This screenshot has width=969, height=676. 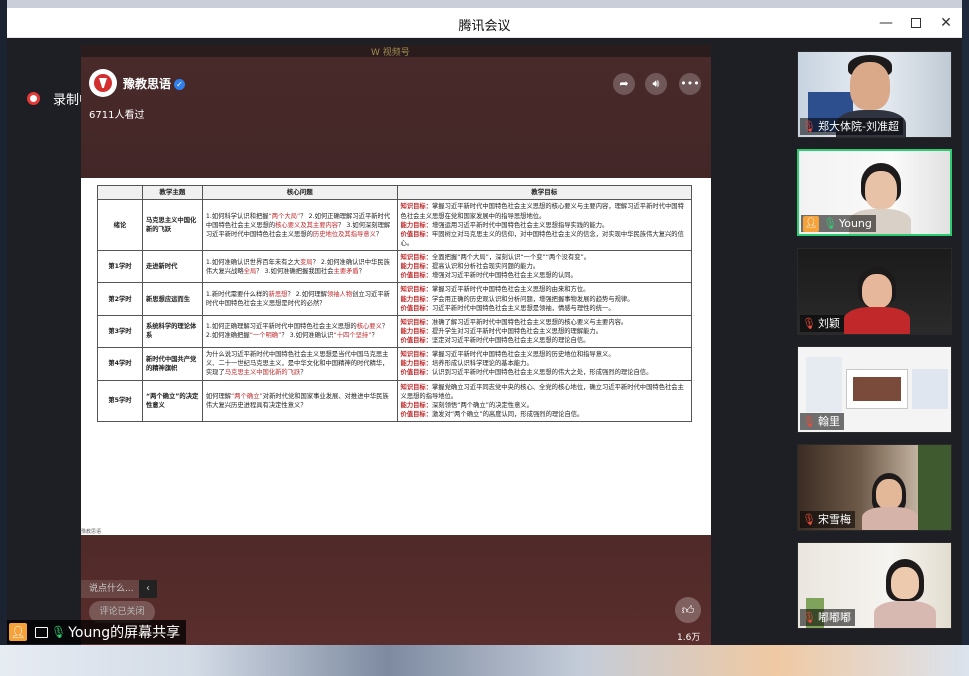 I want to click on participant-name: Young, so click(x=855, y=223).